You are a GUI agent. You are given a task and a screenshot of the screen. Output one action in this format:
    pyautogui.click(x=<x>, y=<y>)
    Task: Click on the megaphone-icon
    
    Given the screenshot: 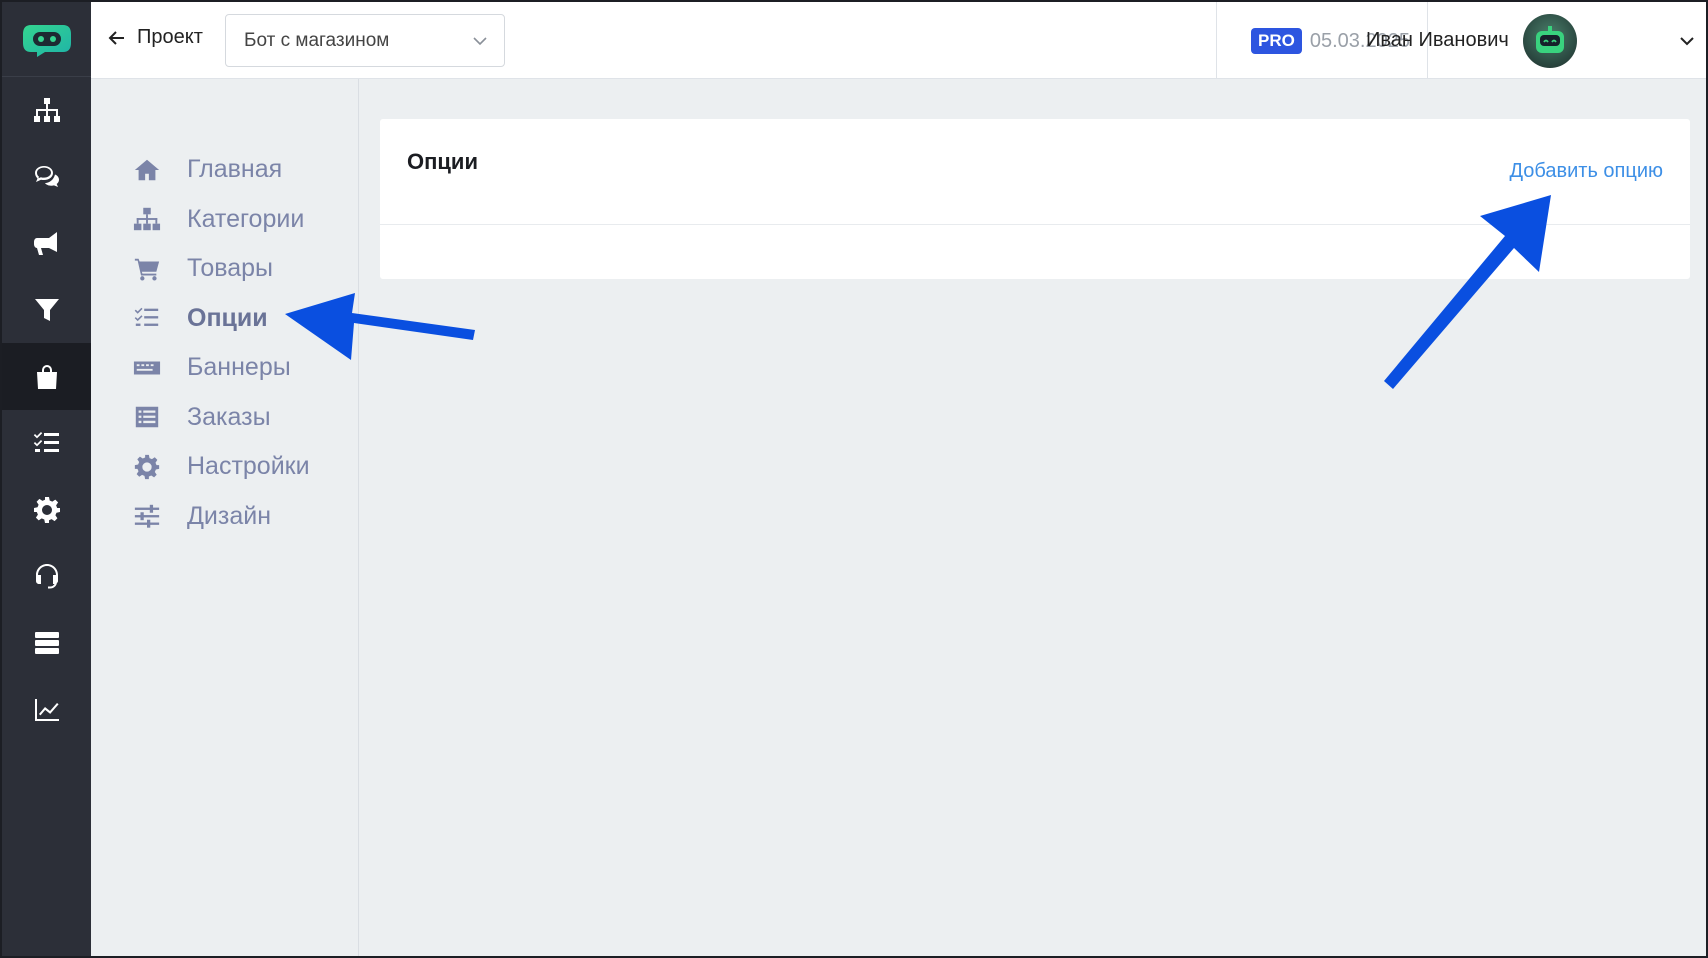 What is the action you would take?
    pyautogui.click(x=45, y=244)
    